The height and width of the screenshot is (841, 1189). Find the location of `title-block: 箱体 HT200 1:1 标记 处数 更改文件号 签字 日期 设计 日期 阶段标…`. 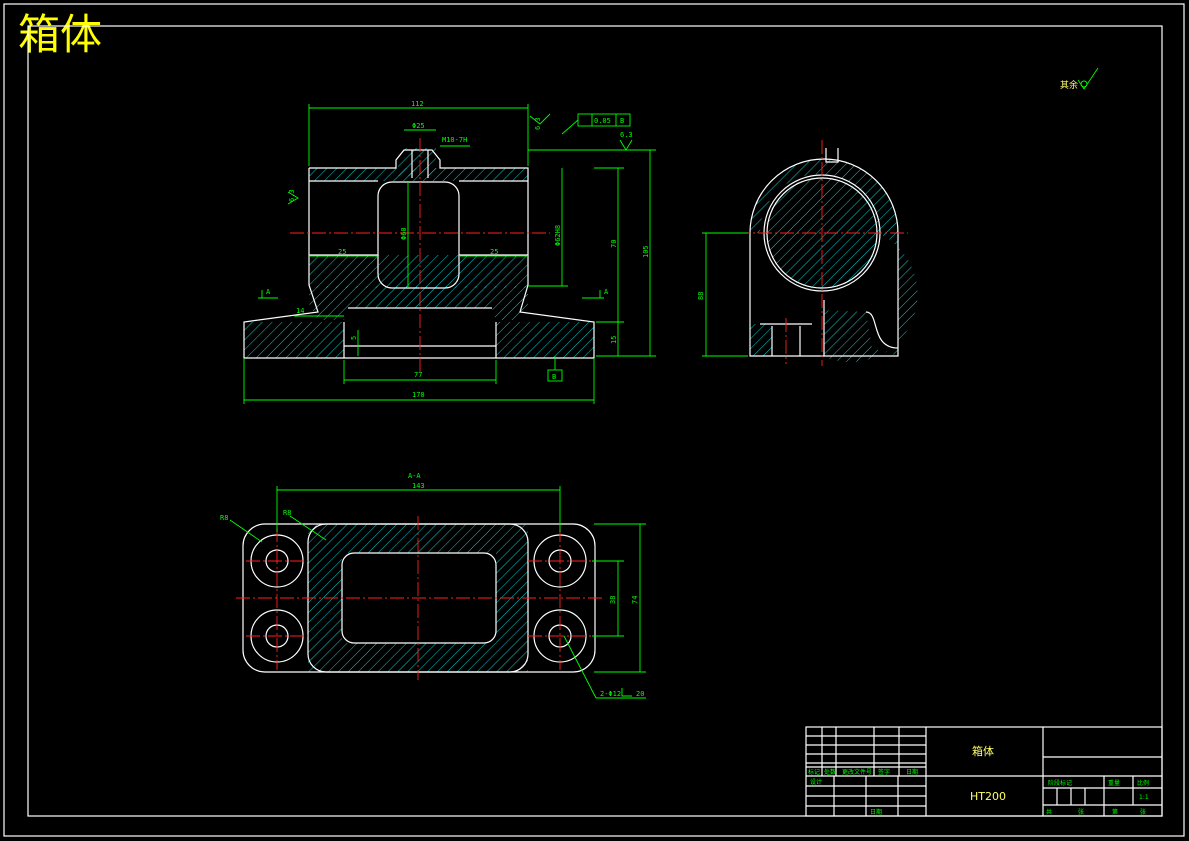

title-block: 箱体 HT200 1:1 标记 处数 更改文件号 签字 日期 设计 日期 阶段标… is located at coordinates (984, 771).